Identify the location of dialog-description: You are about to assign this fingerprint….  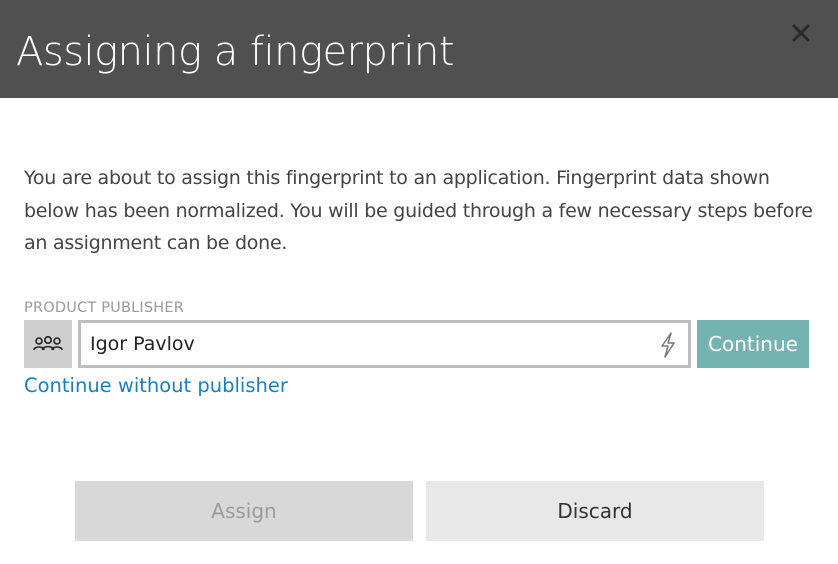
(418, 210).